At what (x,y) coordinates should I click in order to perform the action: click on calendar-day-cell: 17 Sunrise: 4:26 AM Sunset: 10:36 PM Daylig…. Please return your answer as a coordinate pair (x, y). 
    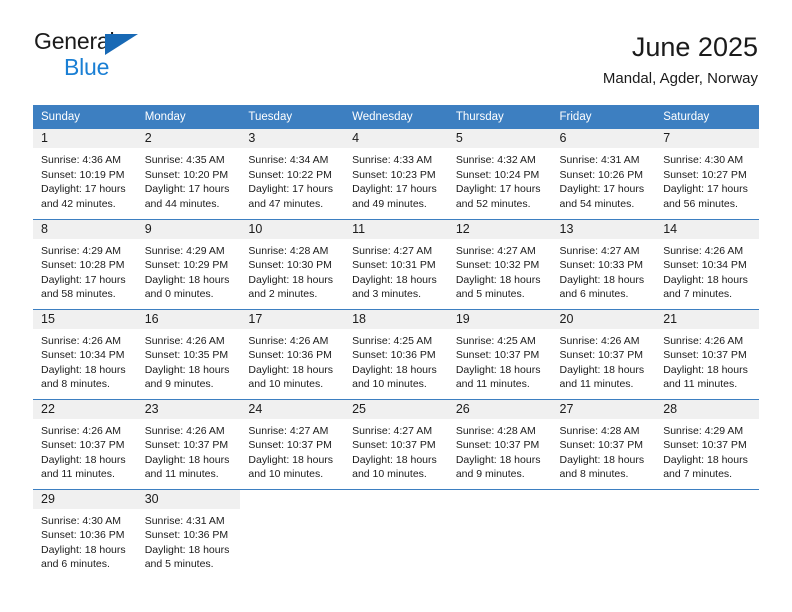
    Looking at the image, I should click on (292, 353).